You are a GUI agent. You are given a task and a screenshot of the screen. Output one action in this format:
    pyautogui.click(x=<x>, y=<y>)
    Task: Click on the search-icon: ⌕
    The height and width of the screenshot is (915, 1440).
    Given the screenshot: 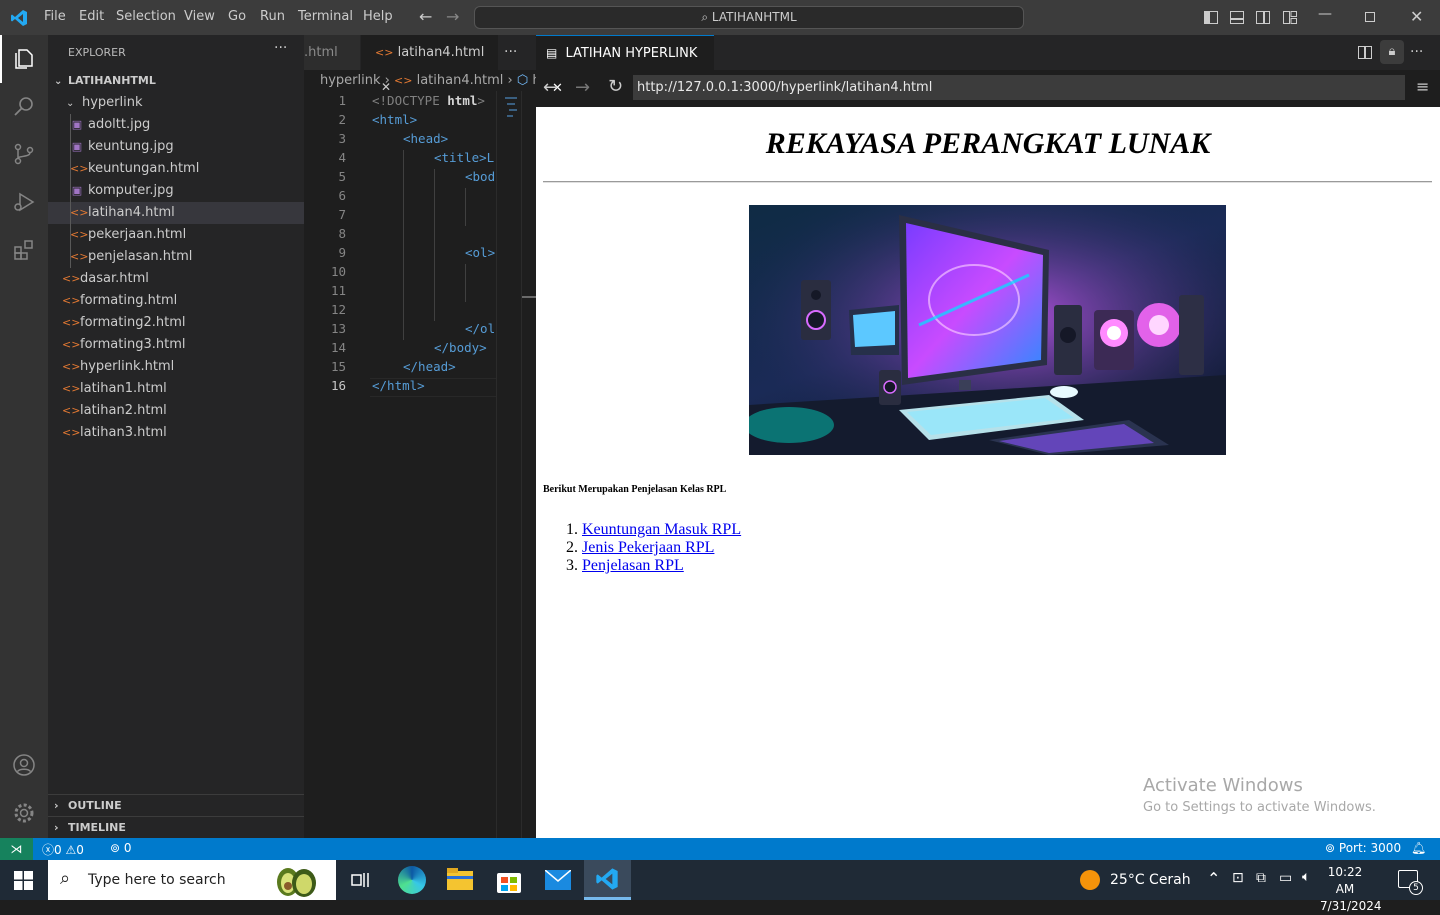 What is the action you would take?
    pyautogui.click(x=65, y=878)
    